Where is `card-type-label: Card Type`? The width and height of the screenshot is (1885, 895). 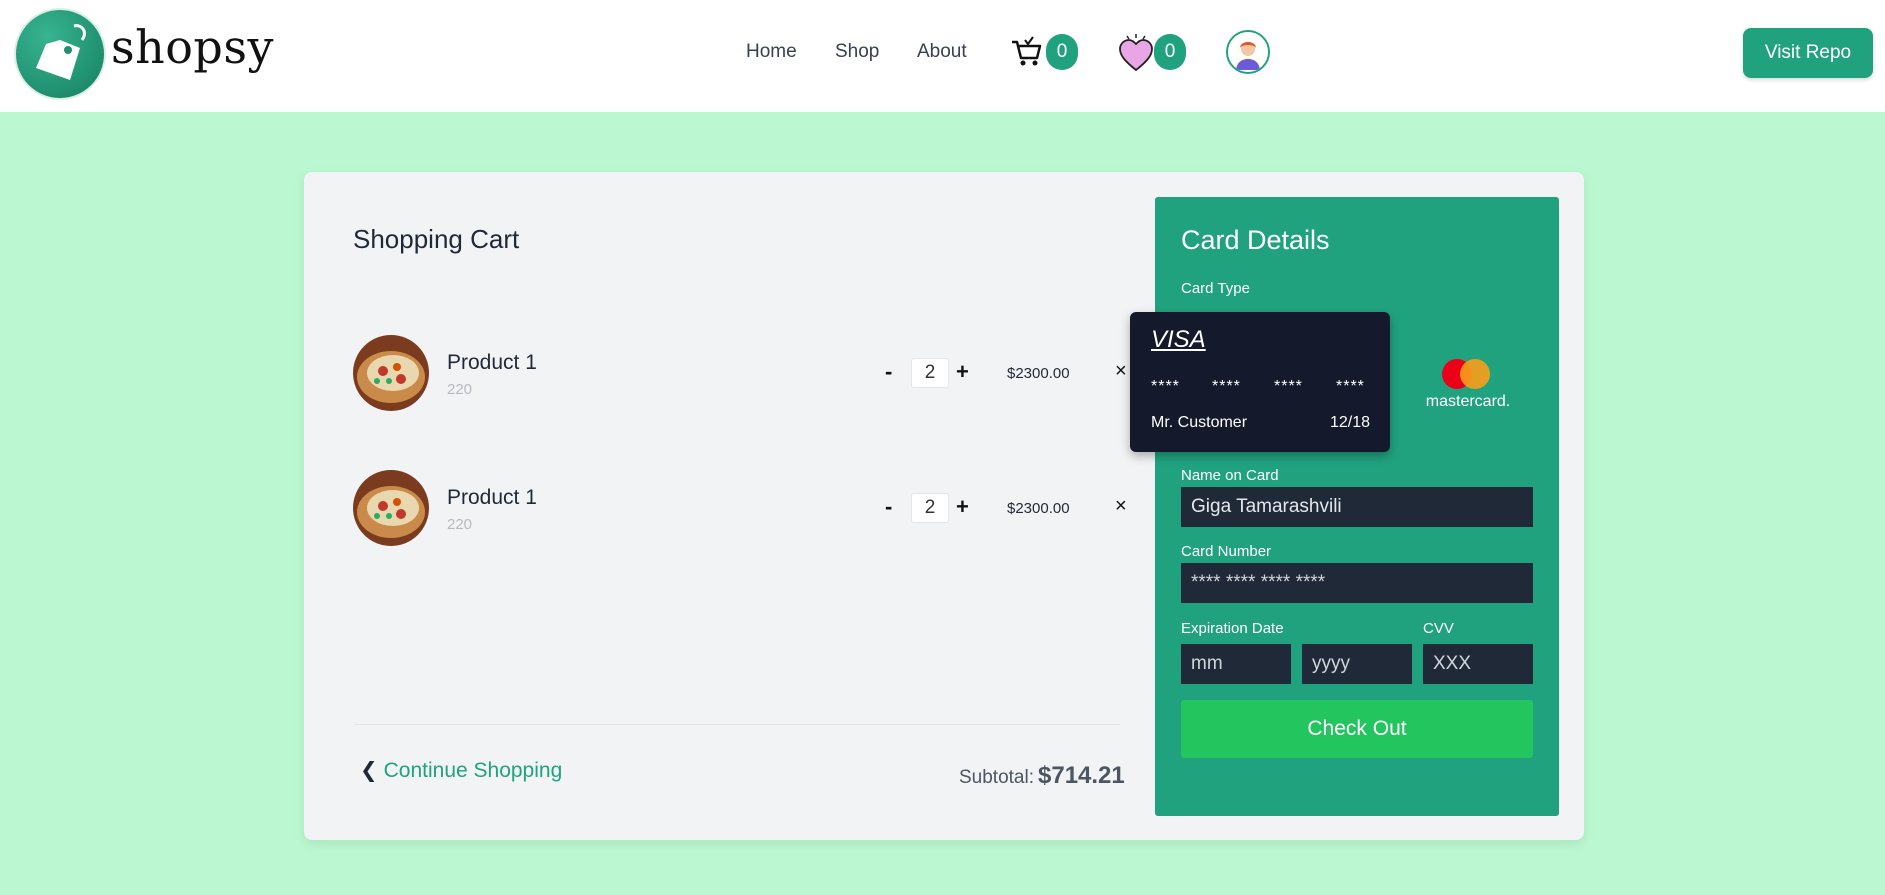
card-type-label: Card Type is located at coordinates (1215, 288).